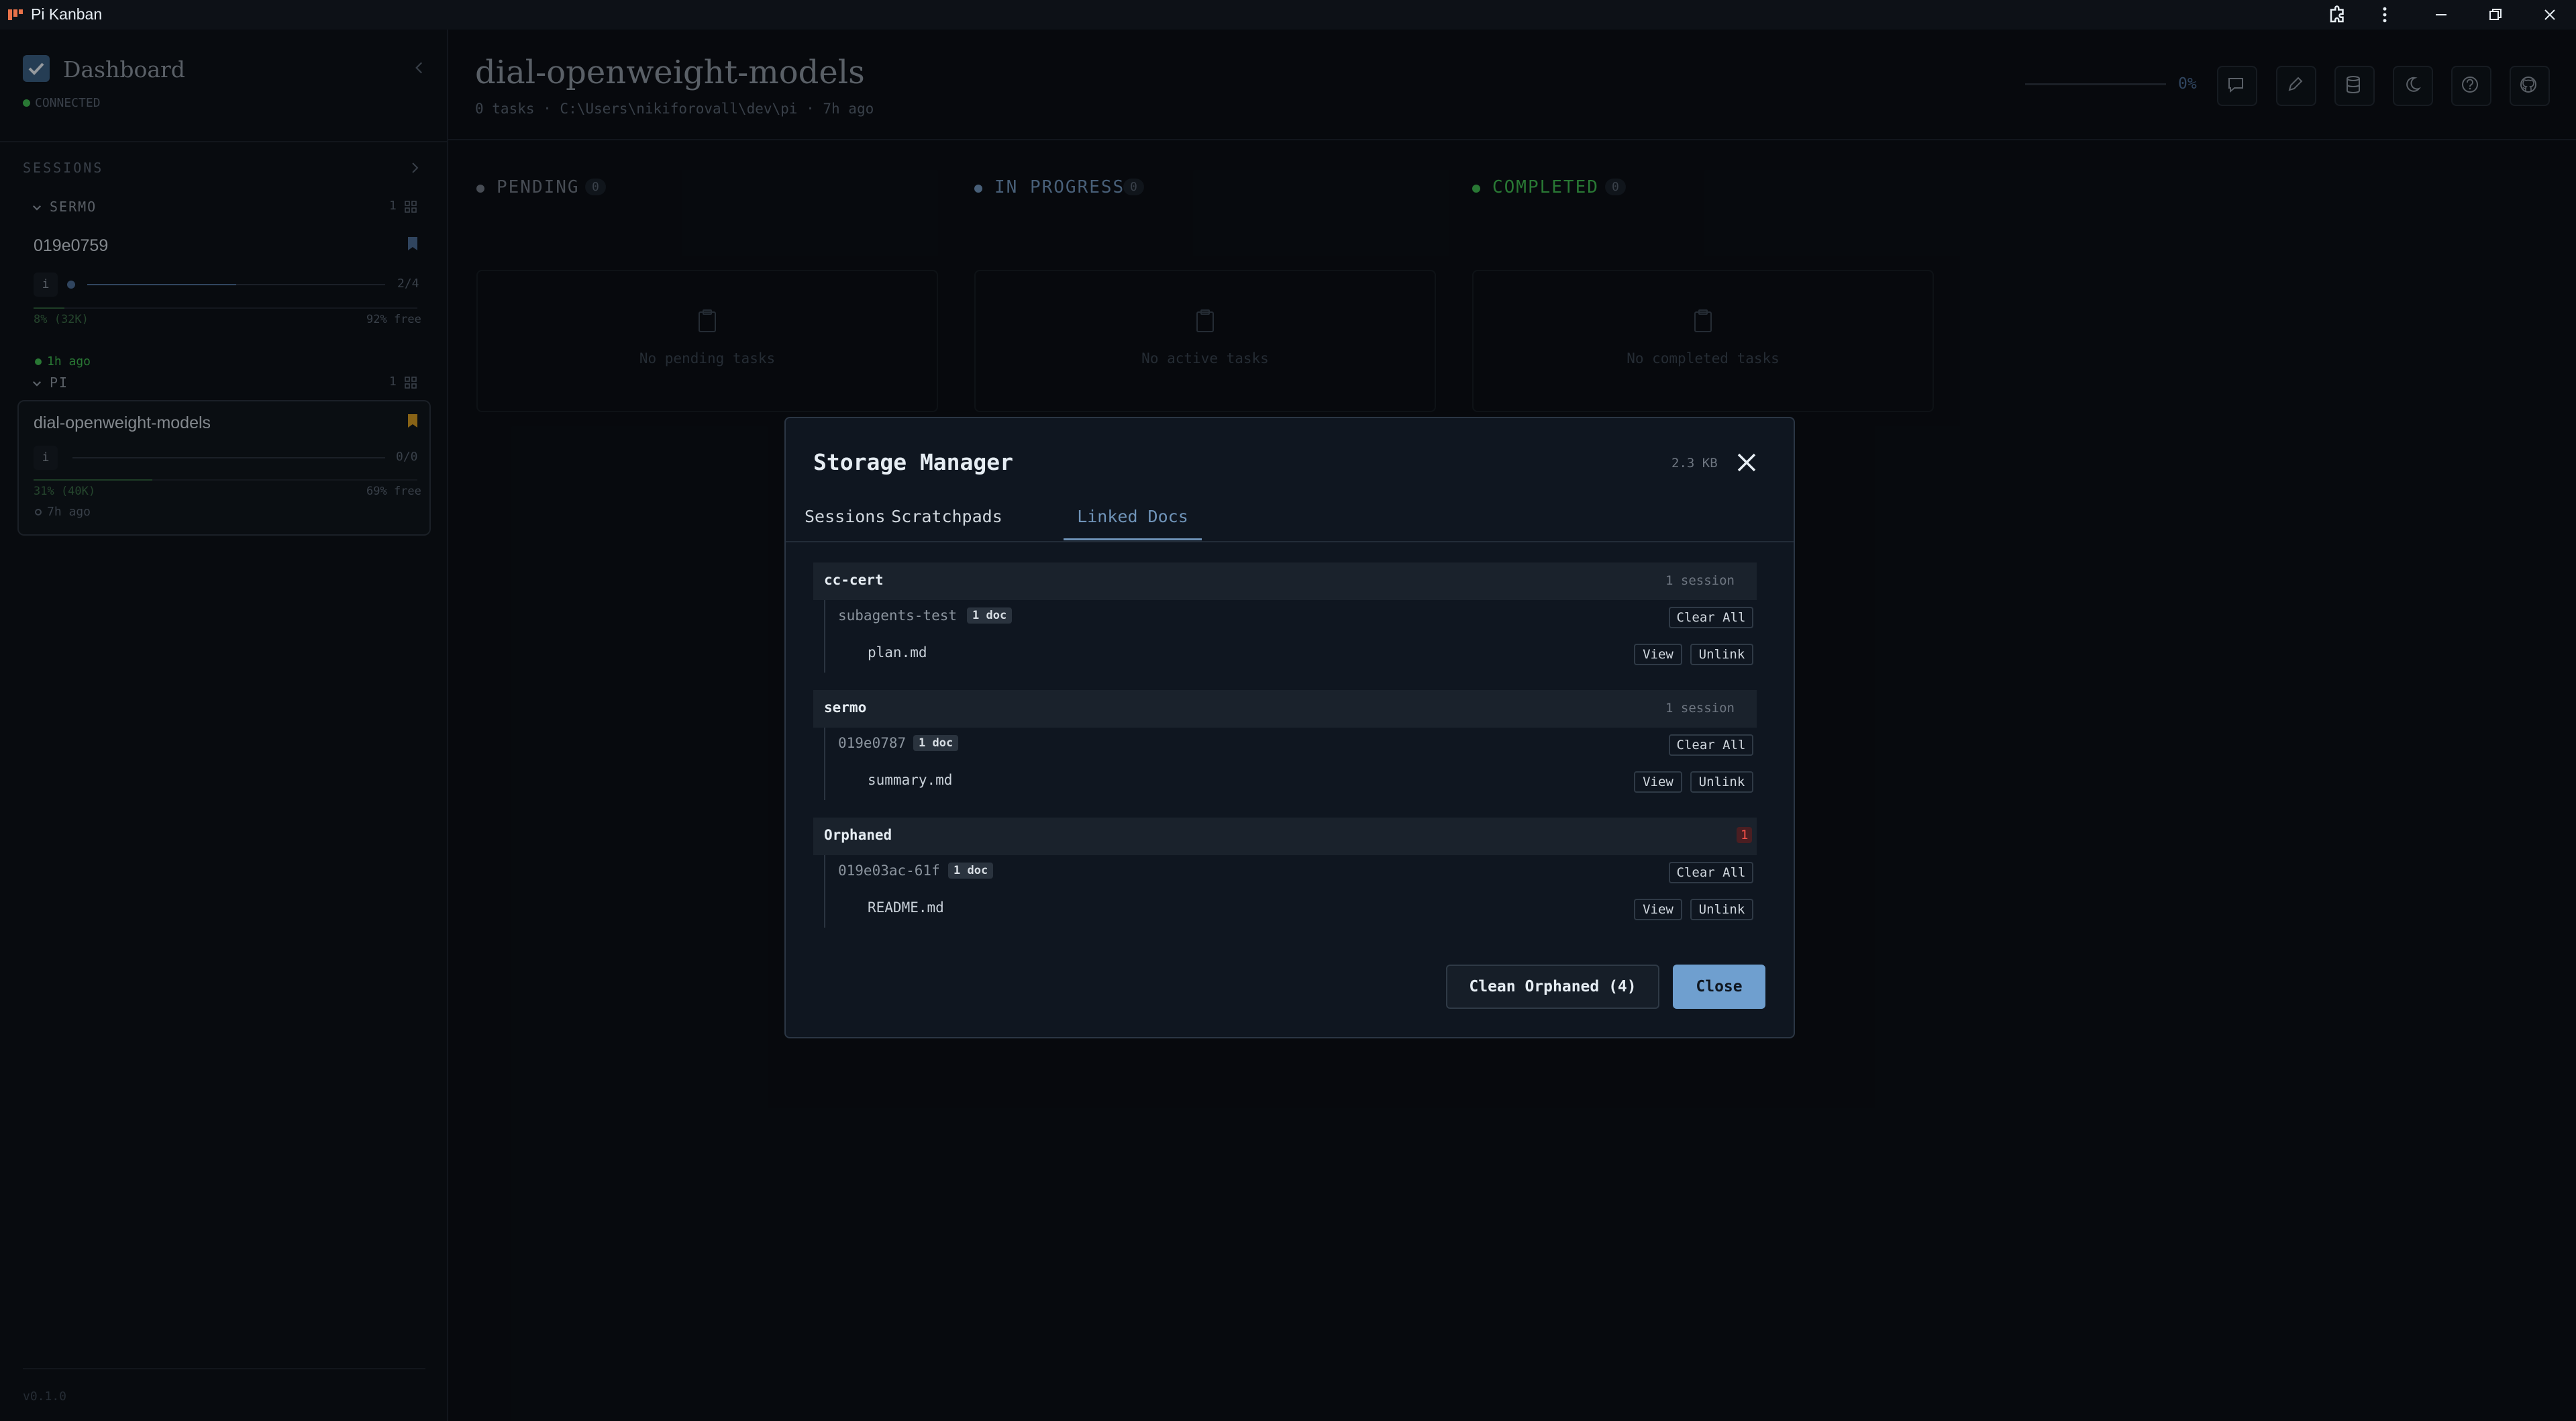  I want to click on tab-label: Sessions, so click(845, 516).